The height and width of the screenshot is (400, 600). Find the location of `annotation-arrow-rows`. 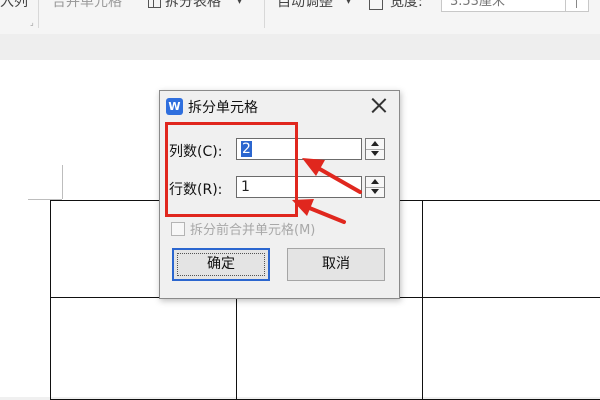

annotation-arrow-rows is located at coordinates (318, 210).